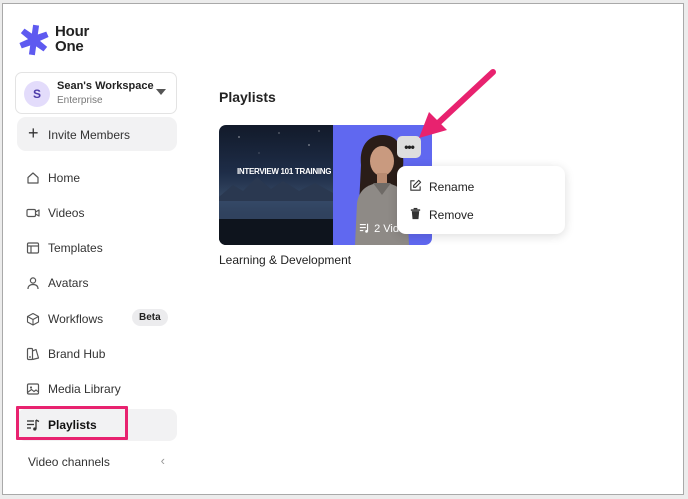  I want to click on chevron-left-icon: ‹, so click(162, 460).